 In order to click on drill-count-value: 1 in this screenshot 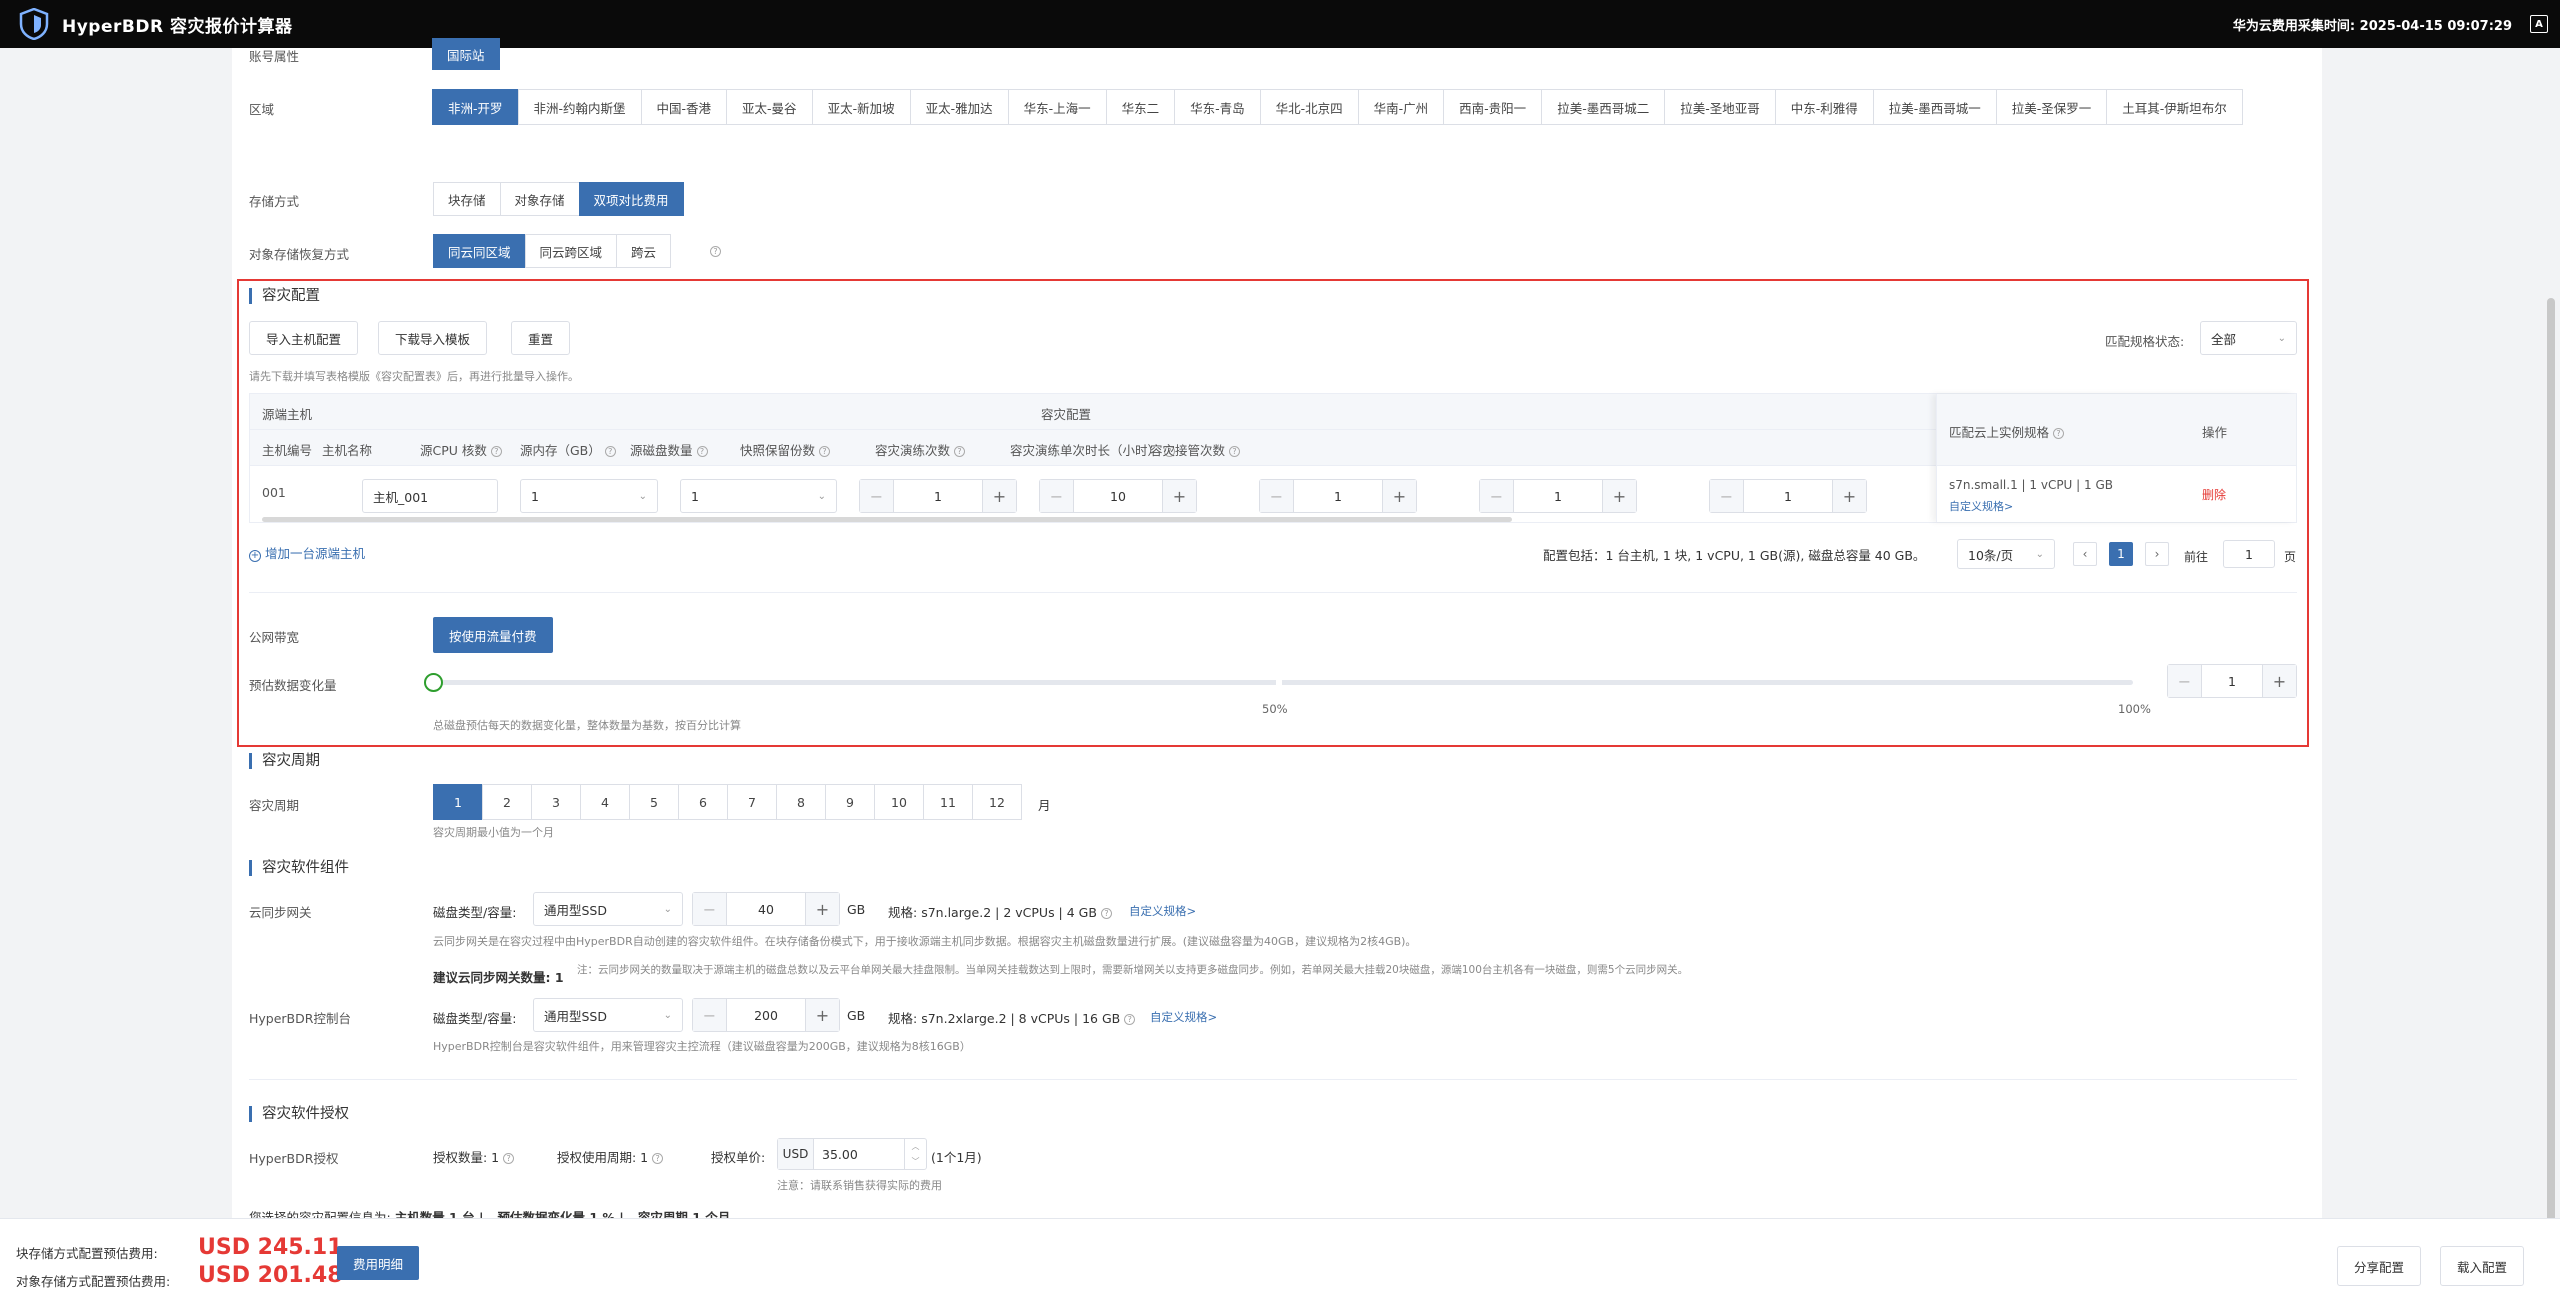, I will do `click(1338, 496)`.